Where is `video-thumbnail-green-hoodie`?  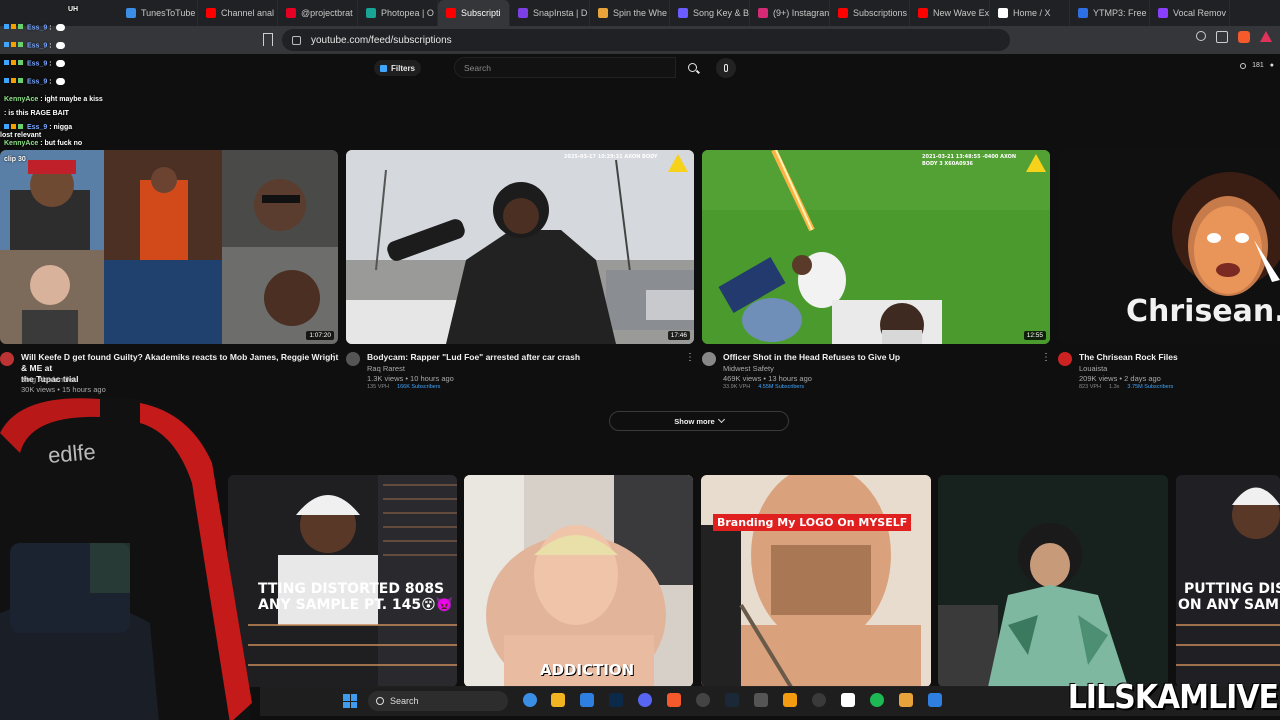 video-thumbnail-green-hoodie is located at coordinates (1053, 581).